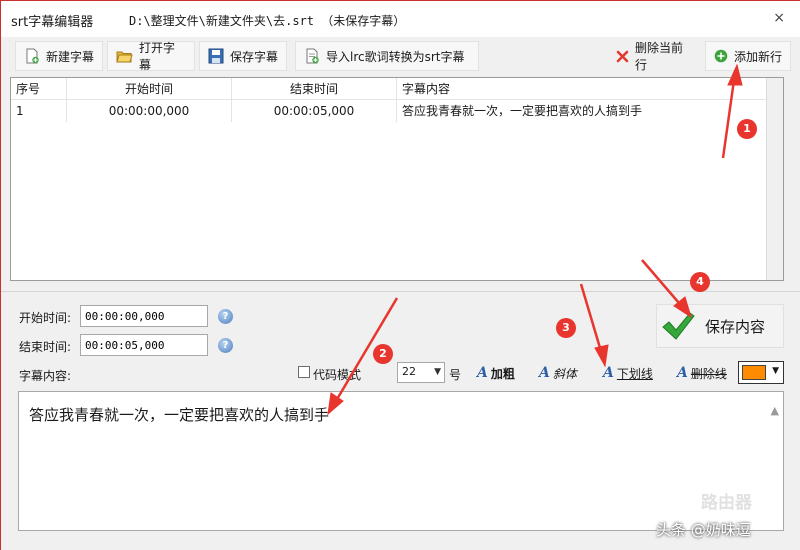  I want to click on underline-icon: A, so click(608, 373).